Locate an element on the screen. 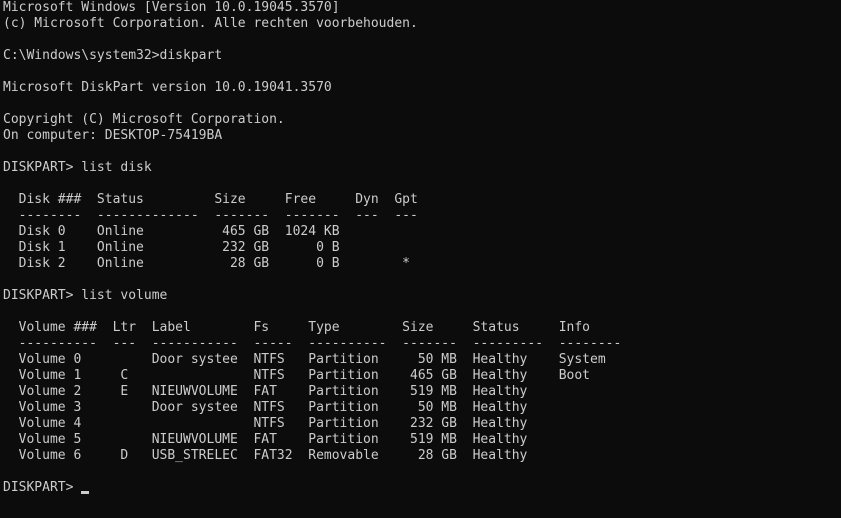 The height and width of the screenshot is (518, 841). diskpart-command-line: C:\Windows\system32>diskpart is located at coordinates (113, 55).